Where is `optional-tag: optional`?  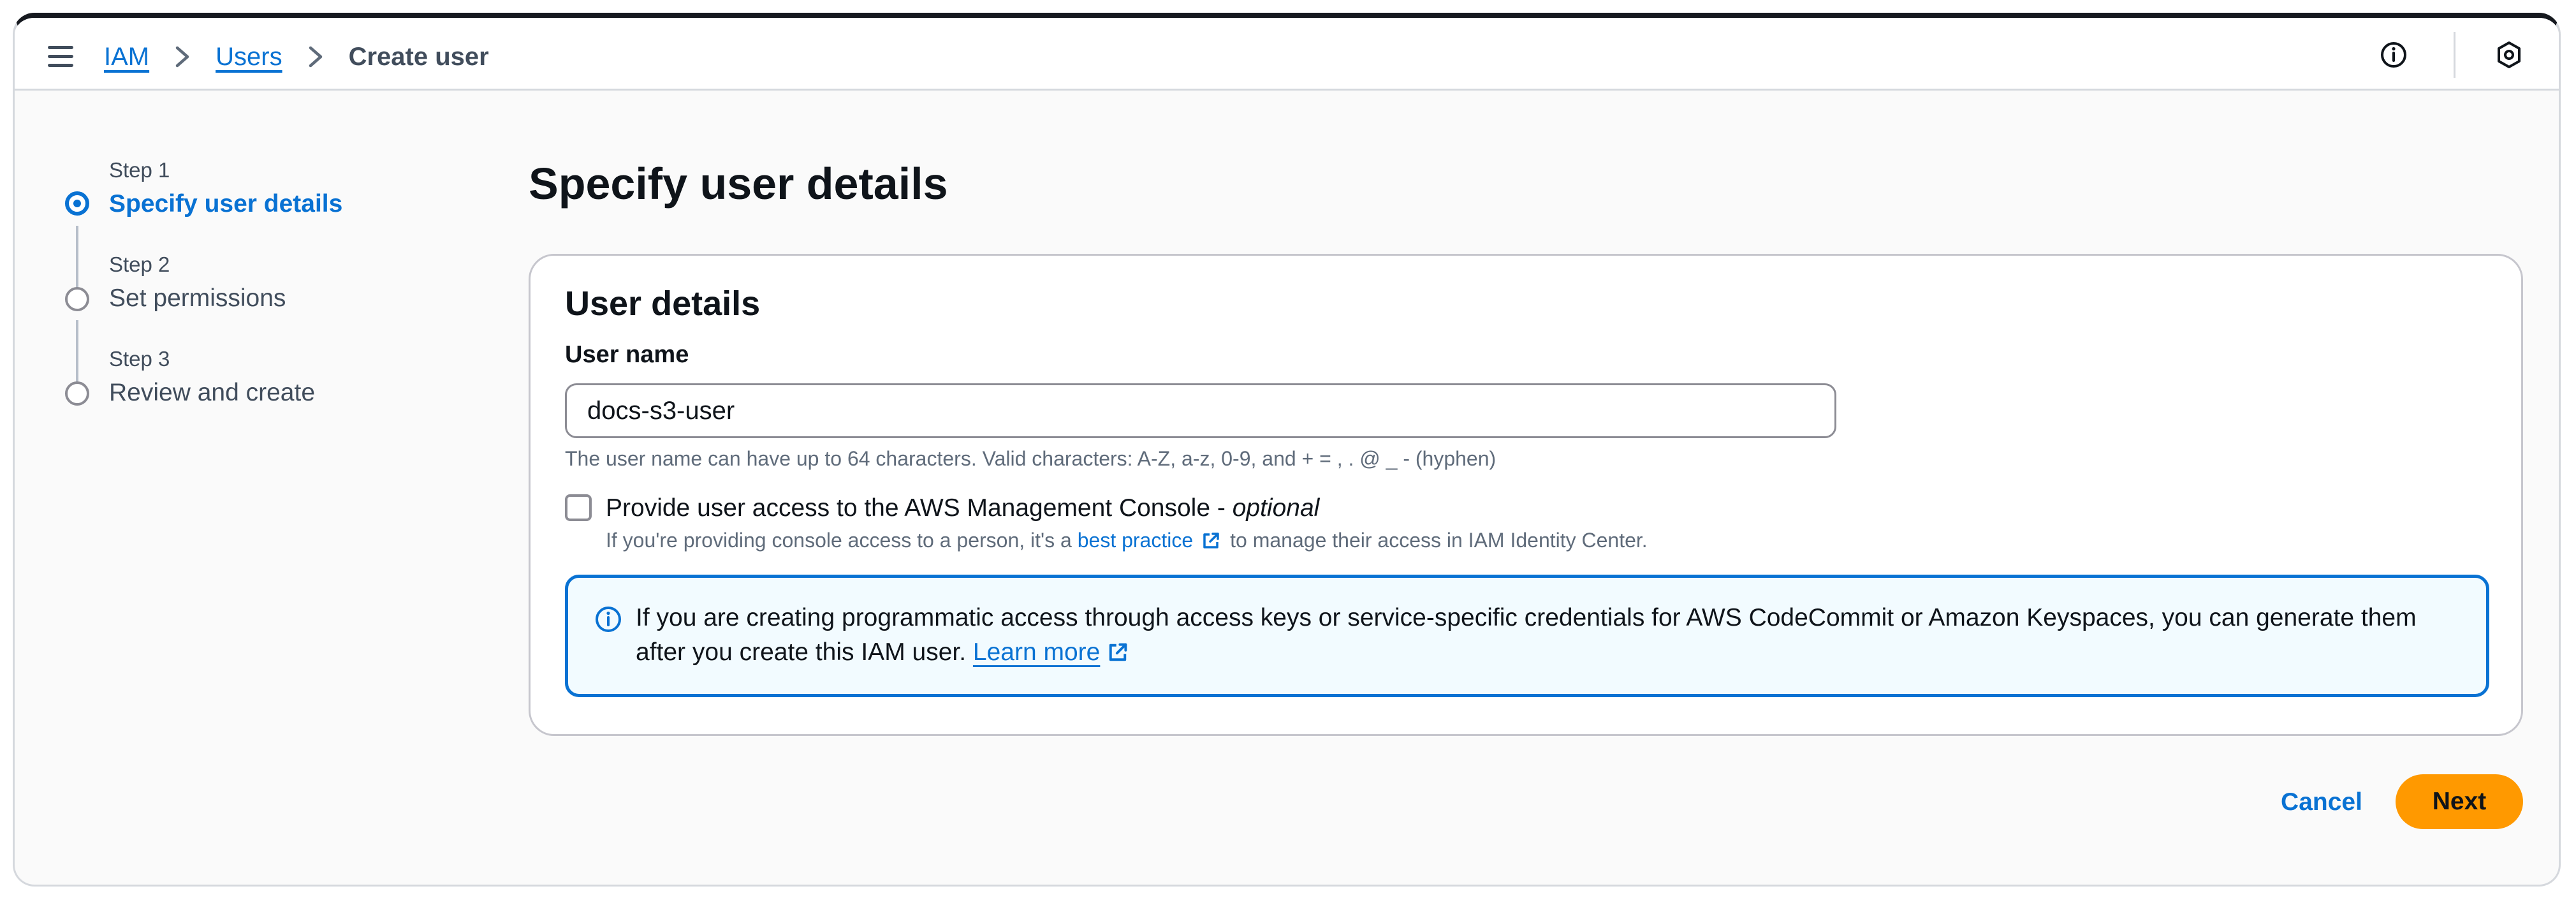
optional-tag: optional is located at coordinates (1276, 508).